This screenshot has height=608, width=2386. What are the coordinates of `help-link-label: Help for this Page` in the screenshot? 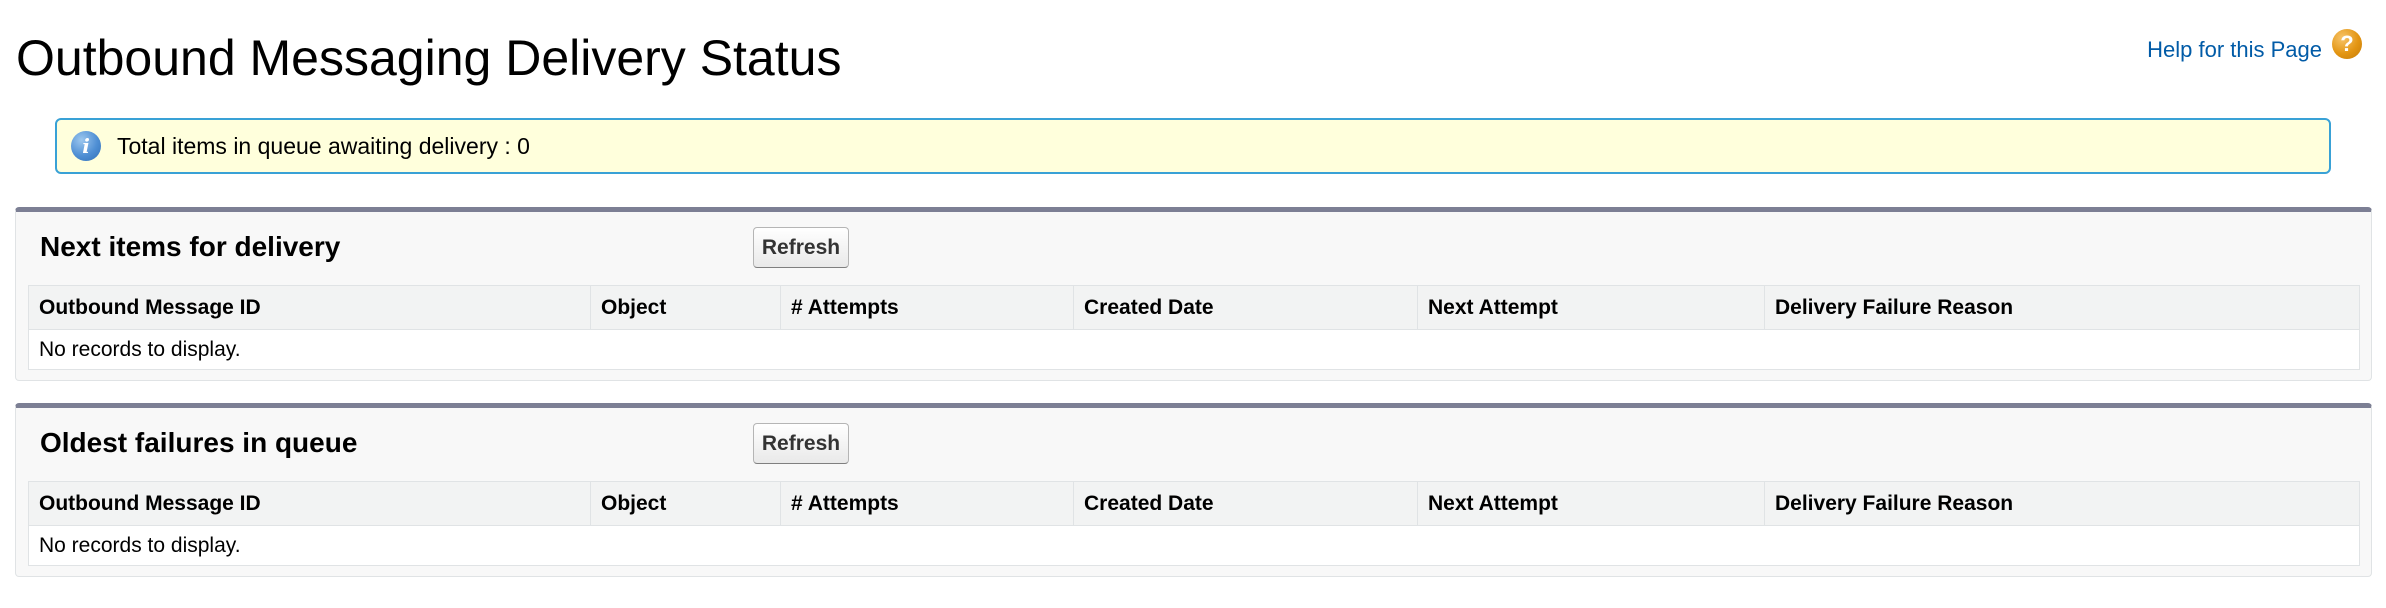 It's located at (2234, 50).